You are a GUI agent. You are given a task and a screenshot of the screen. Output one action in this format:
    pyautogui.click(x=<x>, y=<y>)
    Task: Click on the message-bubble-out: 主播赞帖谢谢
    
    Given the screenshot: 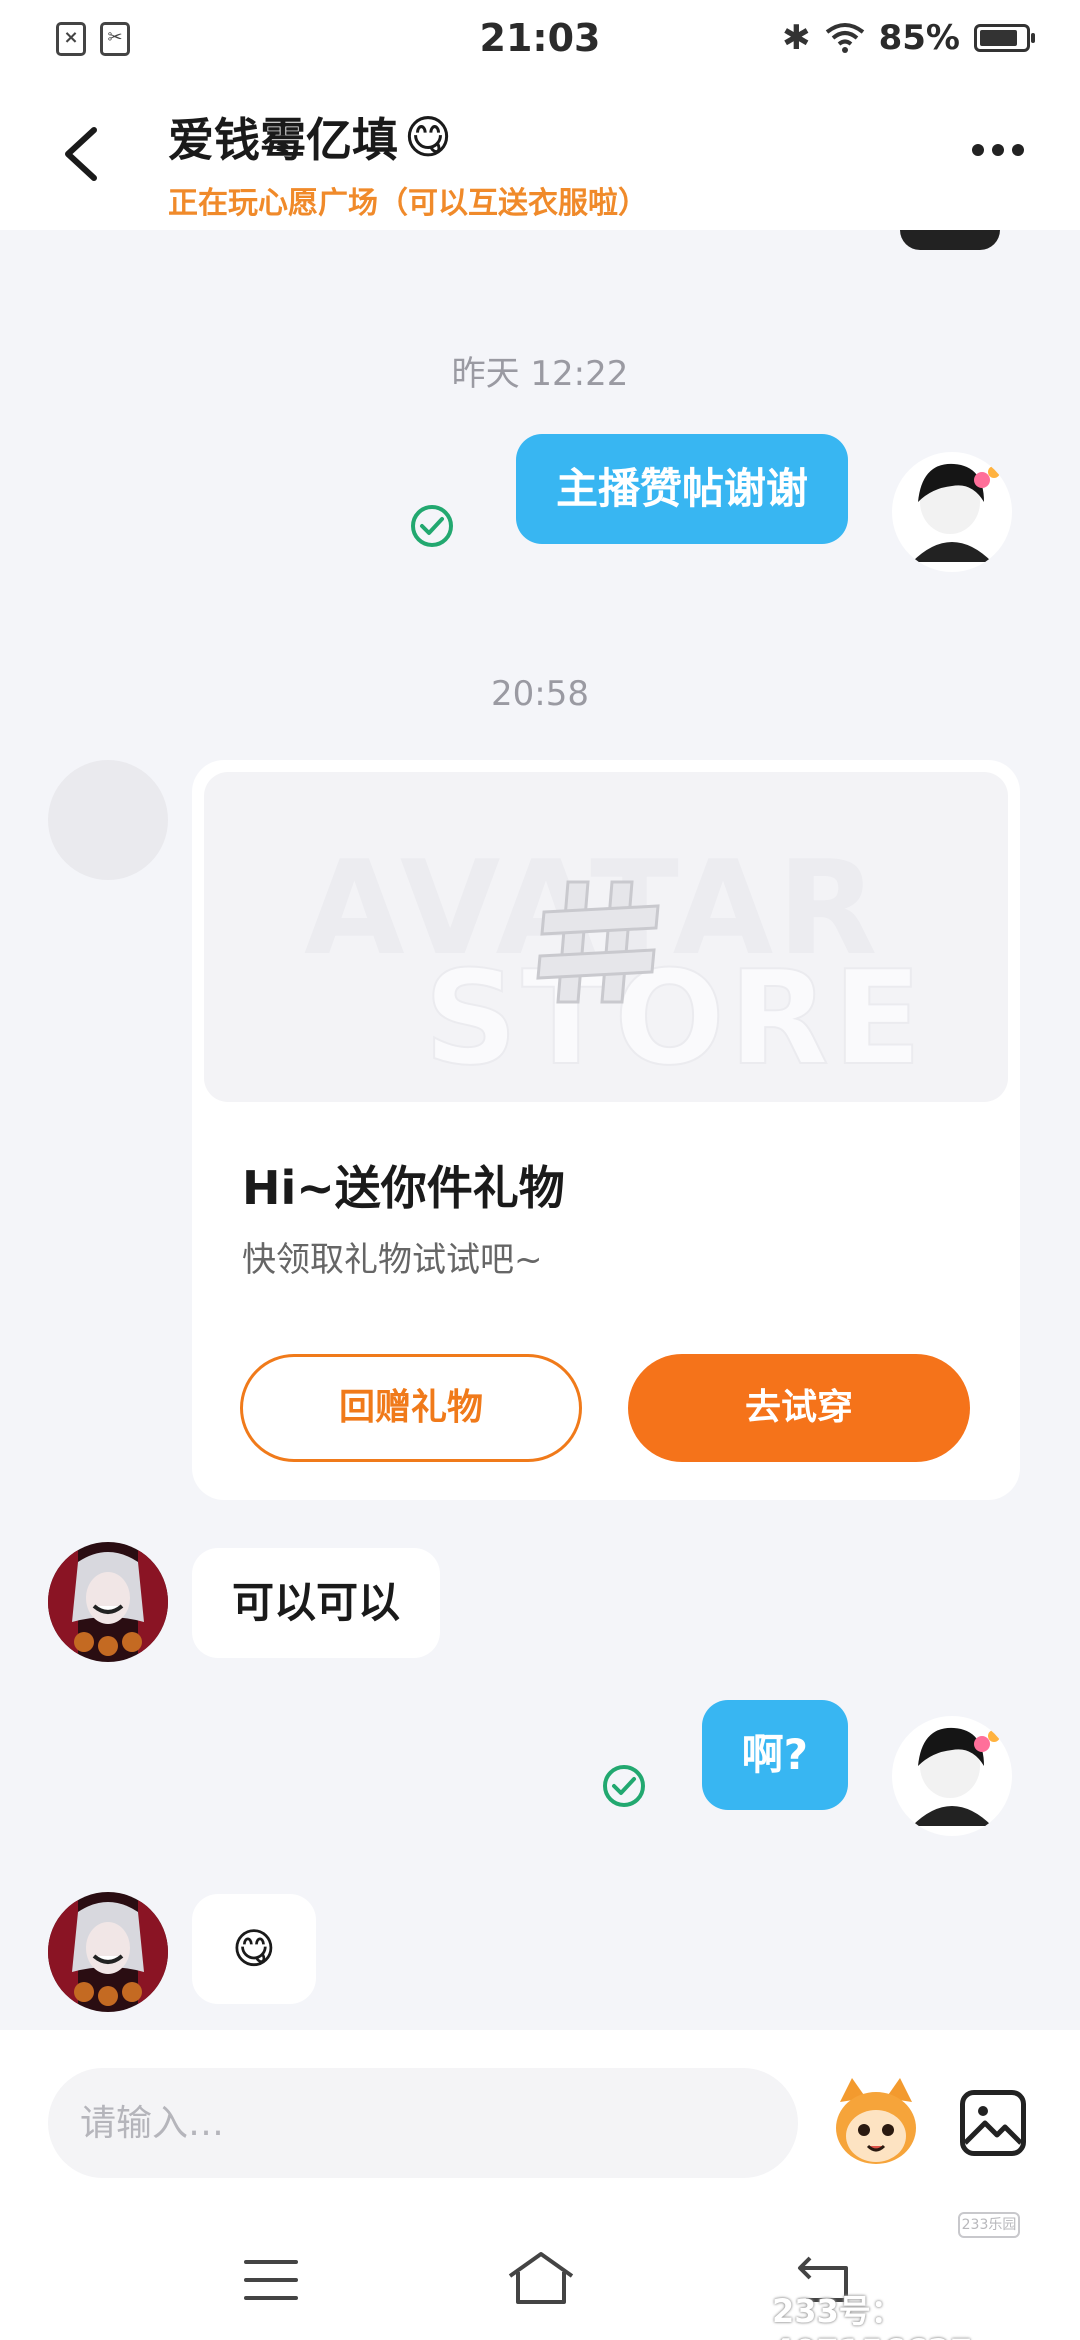 What is the action you would take?
    pyautogui.click(x=681, y=489)
    